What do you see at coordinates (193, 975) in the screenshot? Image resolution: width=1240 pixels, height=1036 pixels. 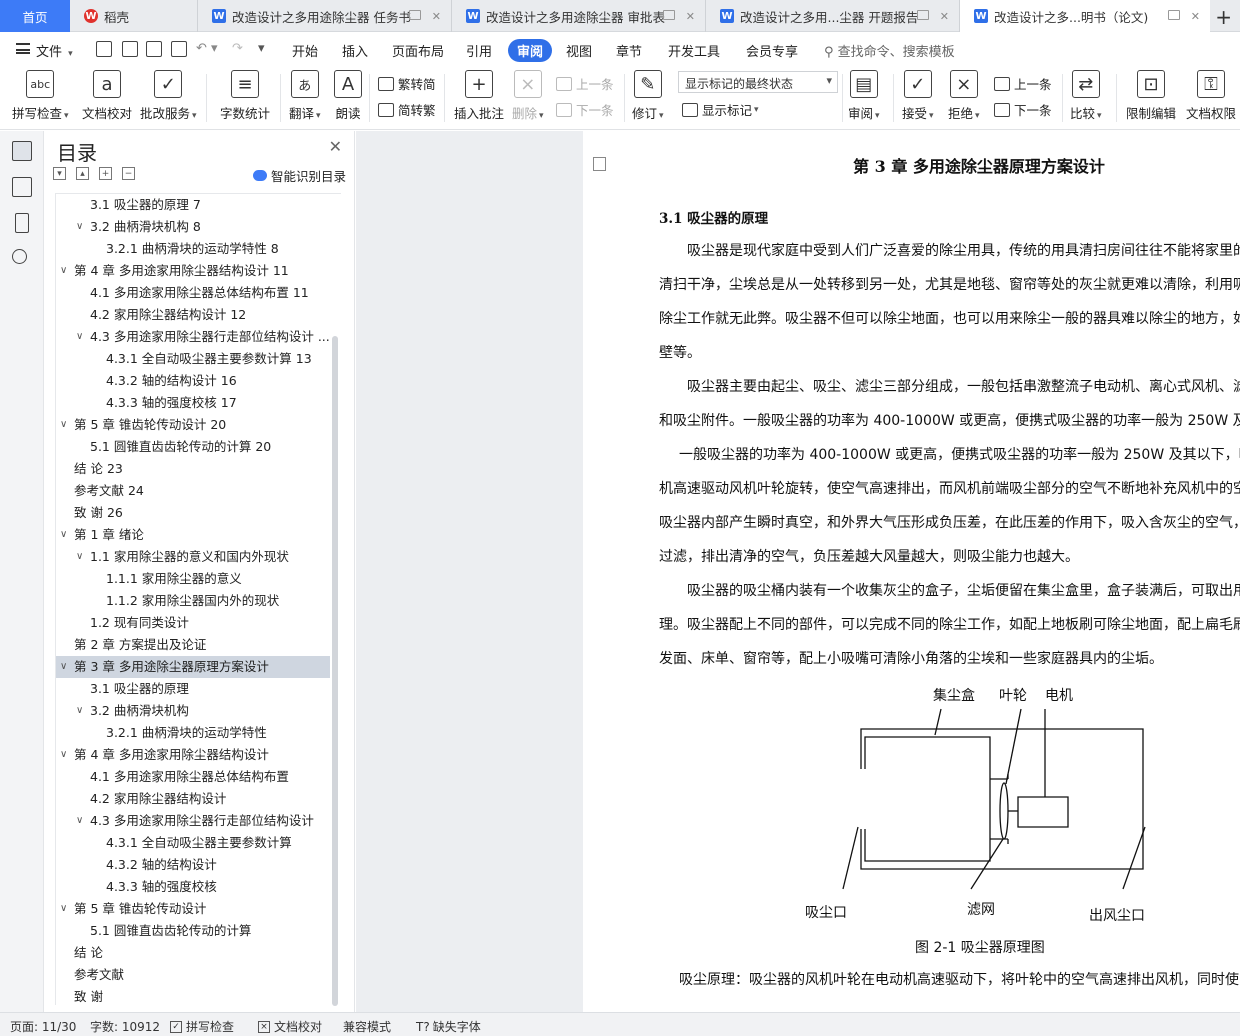 I see `toc-item: 参考文献` at bounding box center [193, 975].